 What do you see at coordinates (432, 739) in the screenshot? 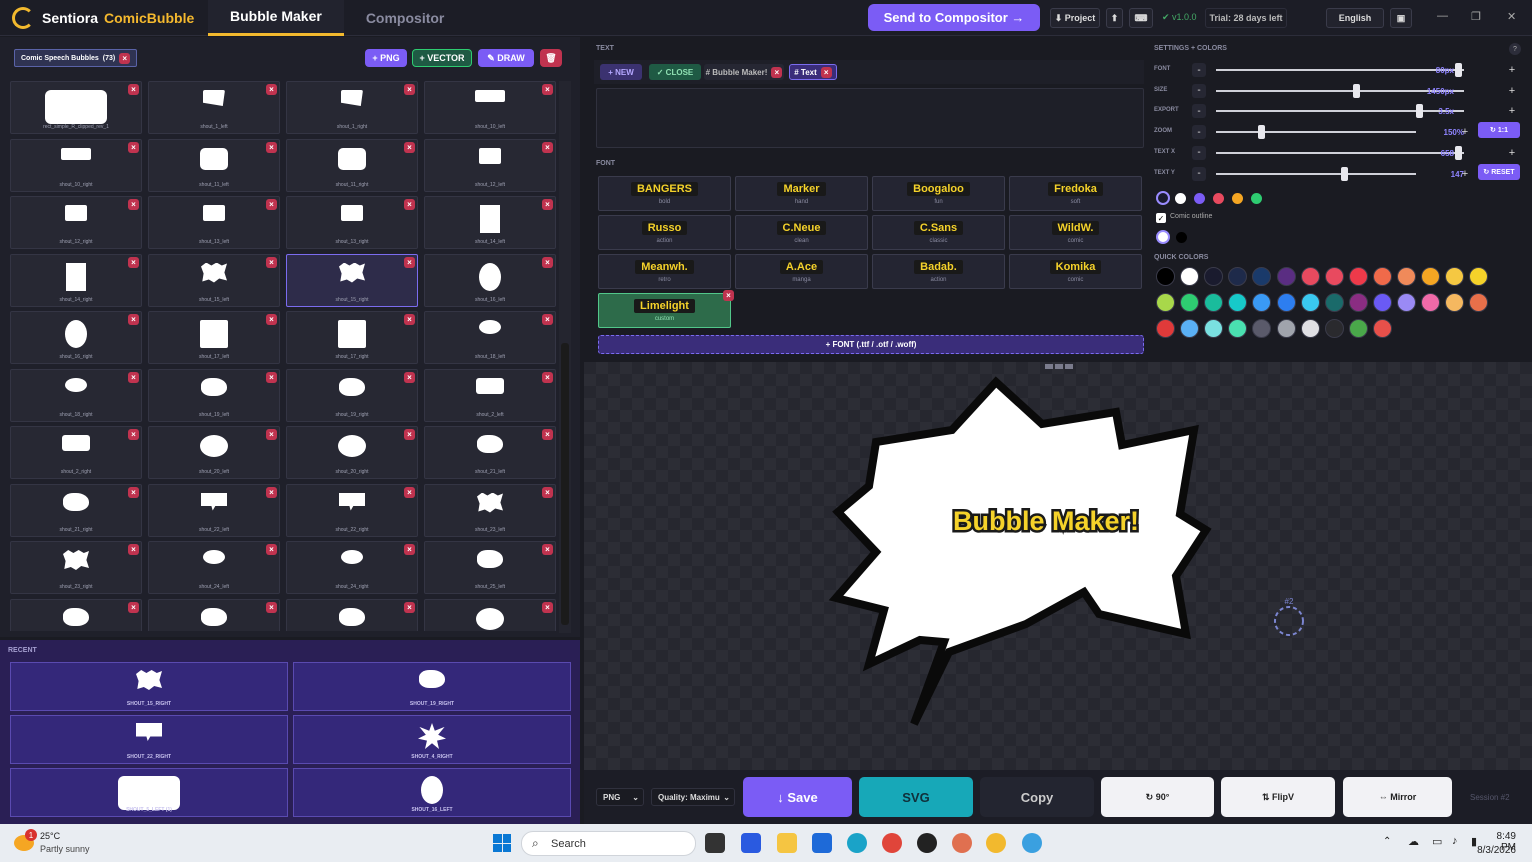
I see `recent-item: SHOUT_4_RIGHT` at bounding box center [432, 739].